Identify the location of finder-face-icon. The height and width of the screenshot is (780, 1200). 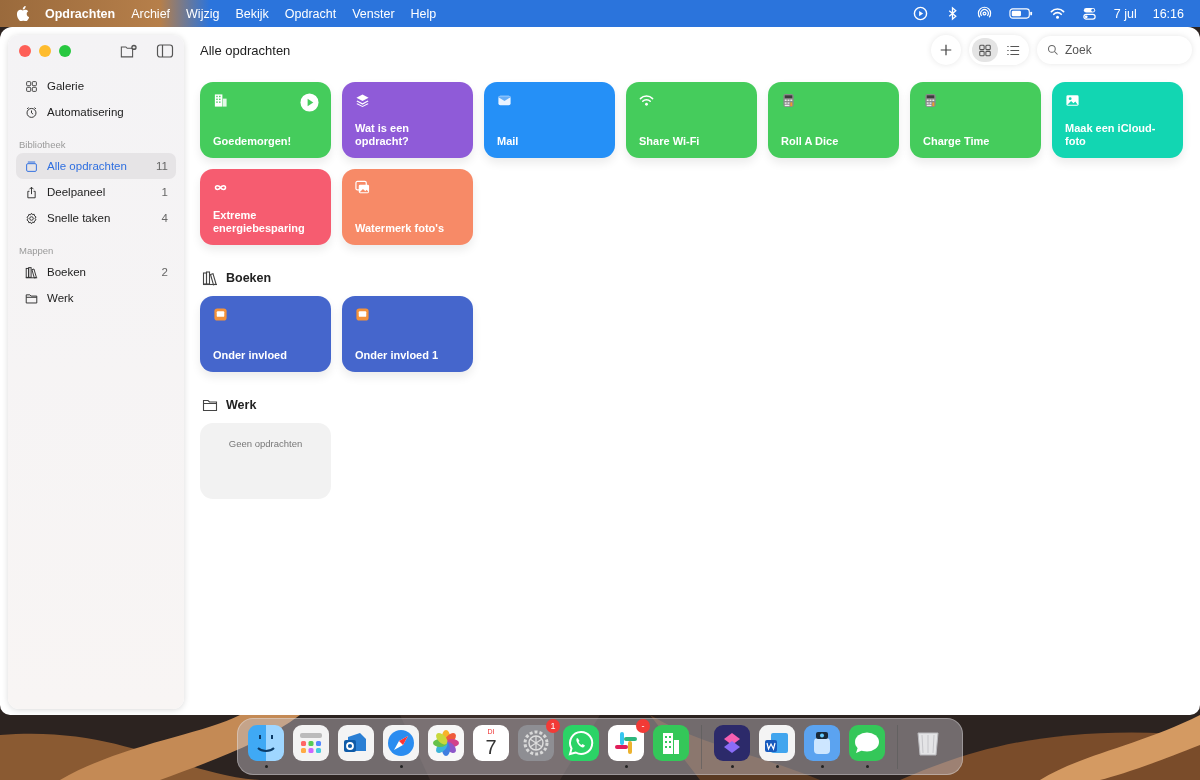
(266, 743).